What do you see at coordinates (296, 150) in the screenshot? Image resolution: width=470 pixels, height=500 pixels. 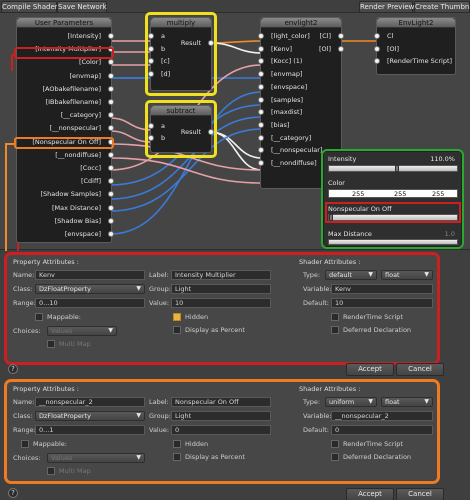 I see `envlight2-input-port: [__nonspecular]` at bounding box center [296, 150].